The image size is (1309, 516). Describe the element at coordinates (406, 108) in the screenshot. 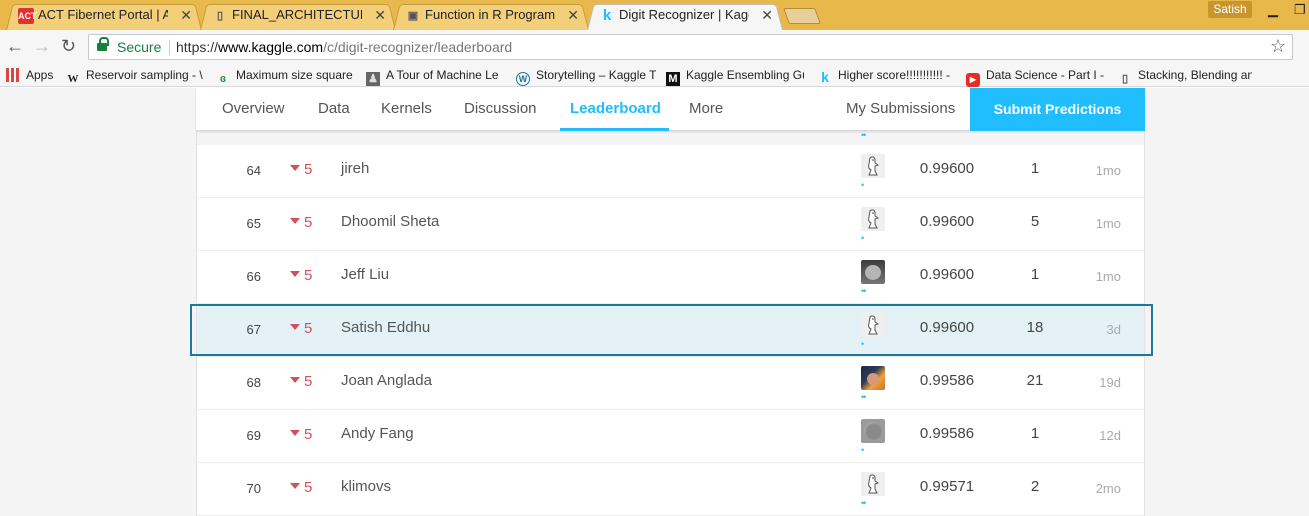

I see `tab-kernels: Kernels` at that location.